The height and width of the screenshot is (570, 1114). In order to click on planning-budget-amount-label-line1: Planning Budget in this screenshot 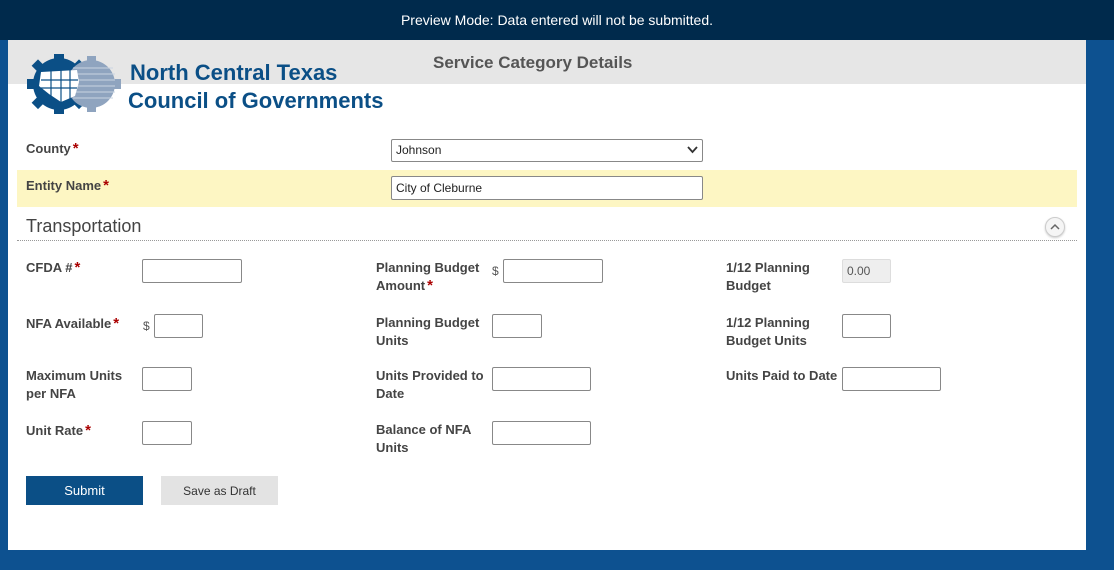, I will do `click(428, 267)`.